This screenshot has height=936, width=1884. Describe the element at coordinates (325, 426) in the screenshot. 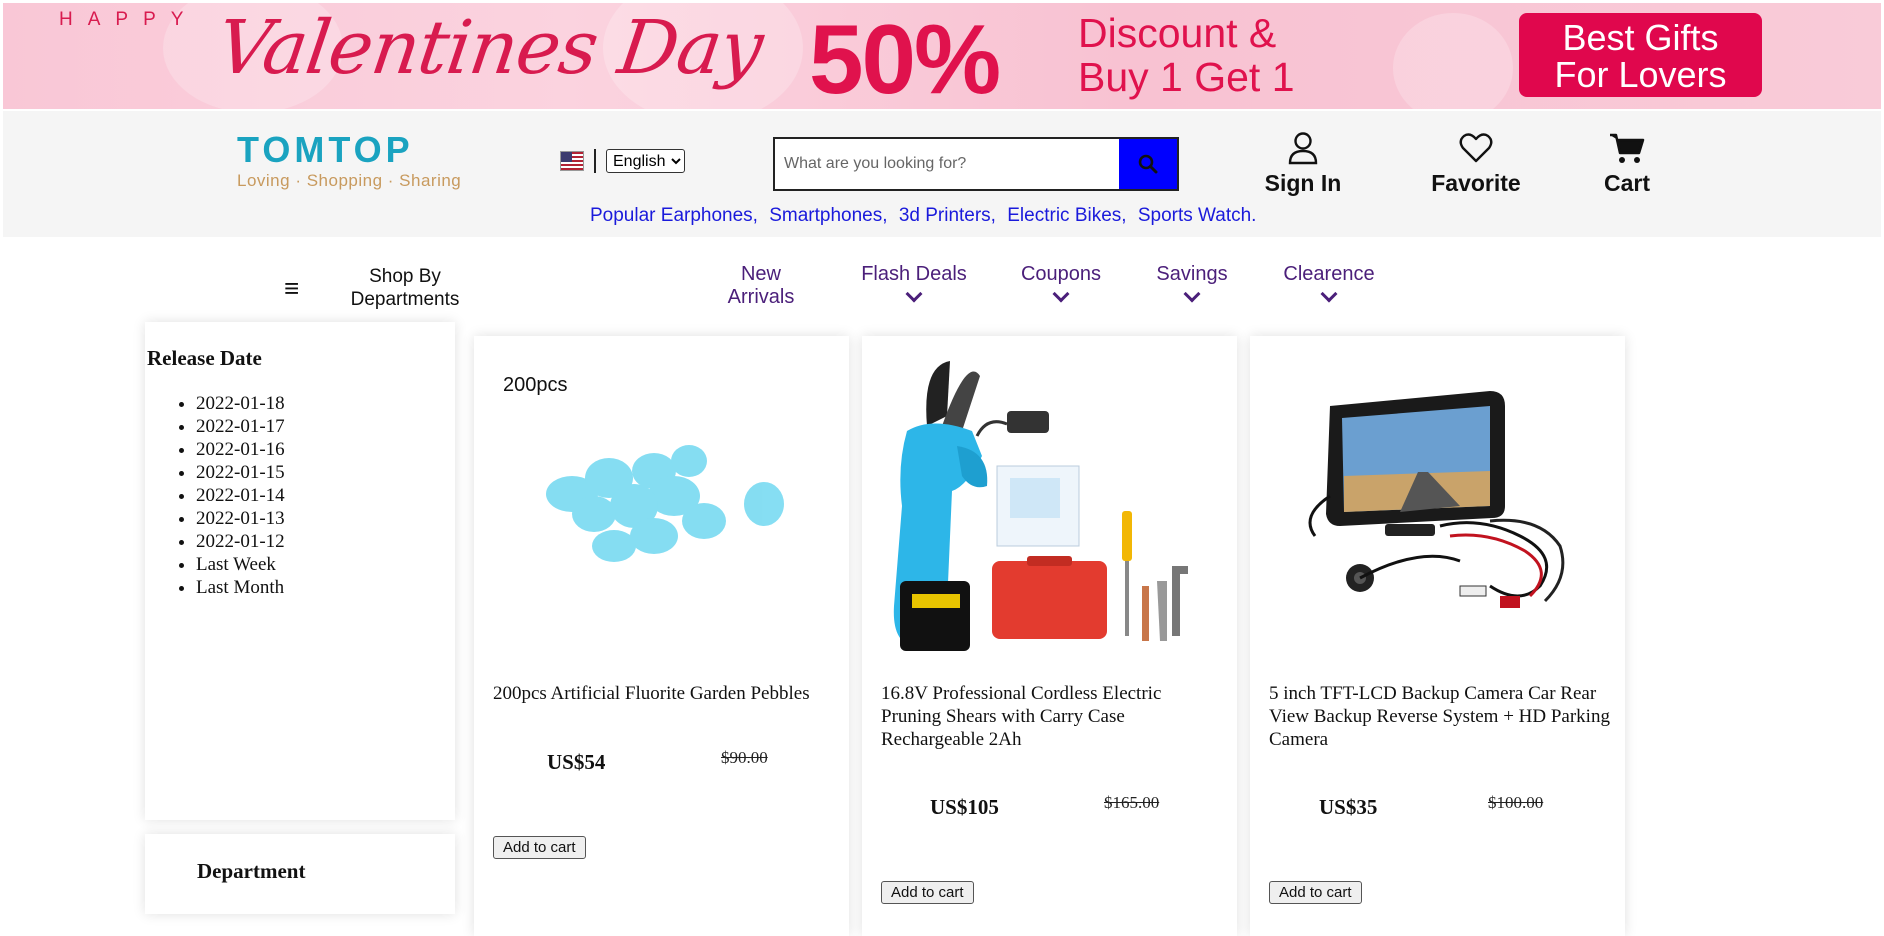

I see `release-date-item: 2022-01-17` at that location.